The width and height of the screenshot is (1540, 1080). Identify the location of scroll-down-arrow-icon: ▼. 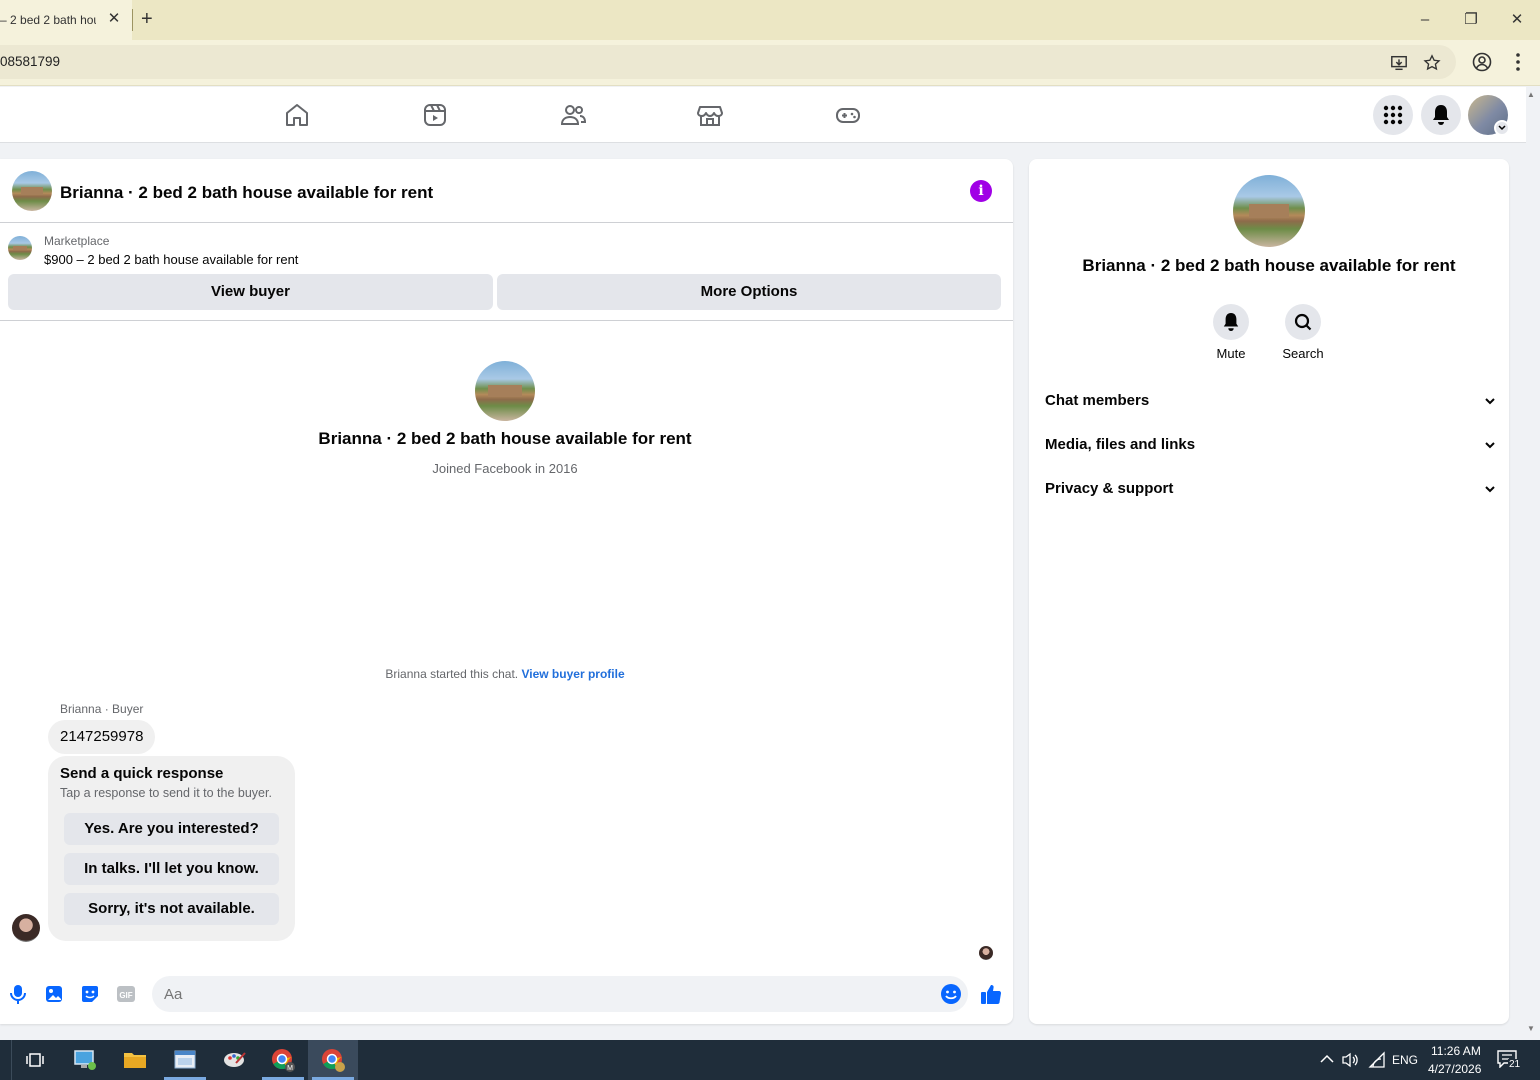
(1531, 1028).